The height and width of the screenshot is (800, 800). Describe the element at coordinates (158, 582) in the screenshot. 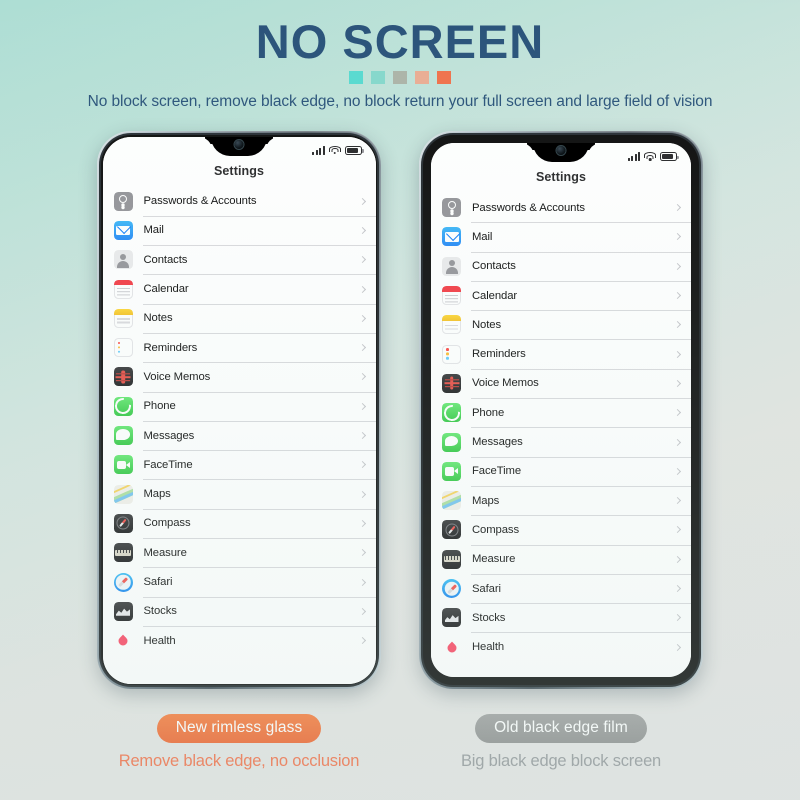

I see `settings-row-label: Safari` at that location.